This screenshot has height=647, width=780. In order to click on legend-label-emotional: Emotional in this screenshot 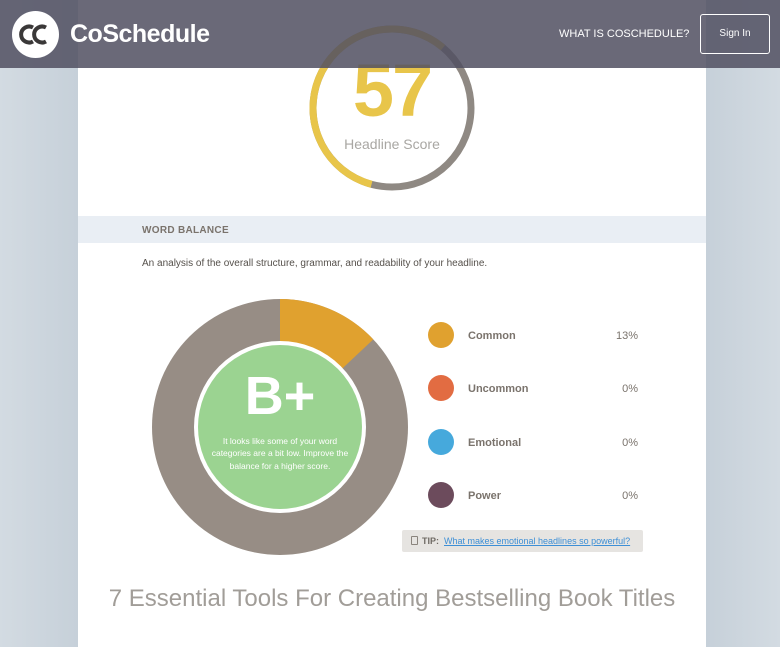, I will do `click(495, 442)`.